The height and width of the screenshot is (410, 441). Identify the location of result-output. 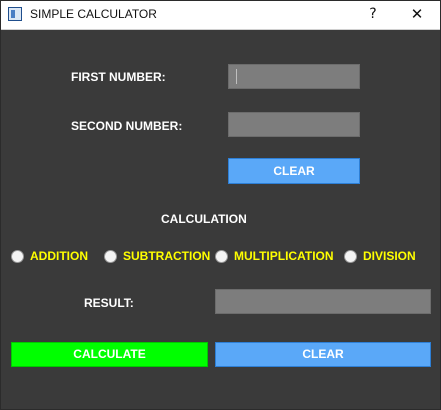
(323, 301).